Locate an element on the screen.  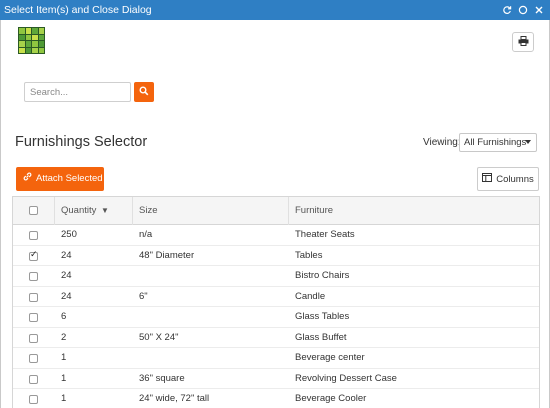
search-input is located at coordinates (77, 92).